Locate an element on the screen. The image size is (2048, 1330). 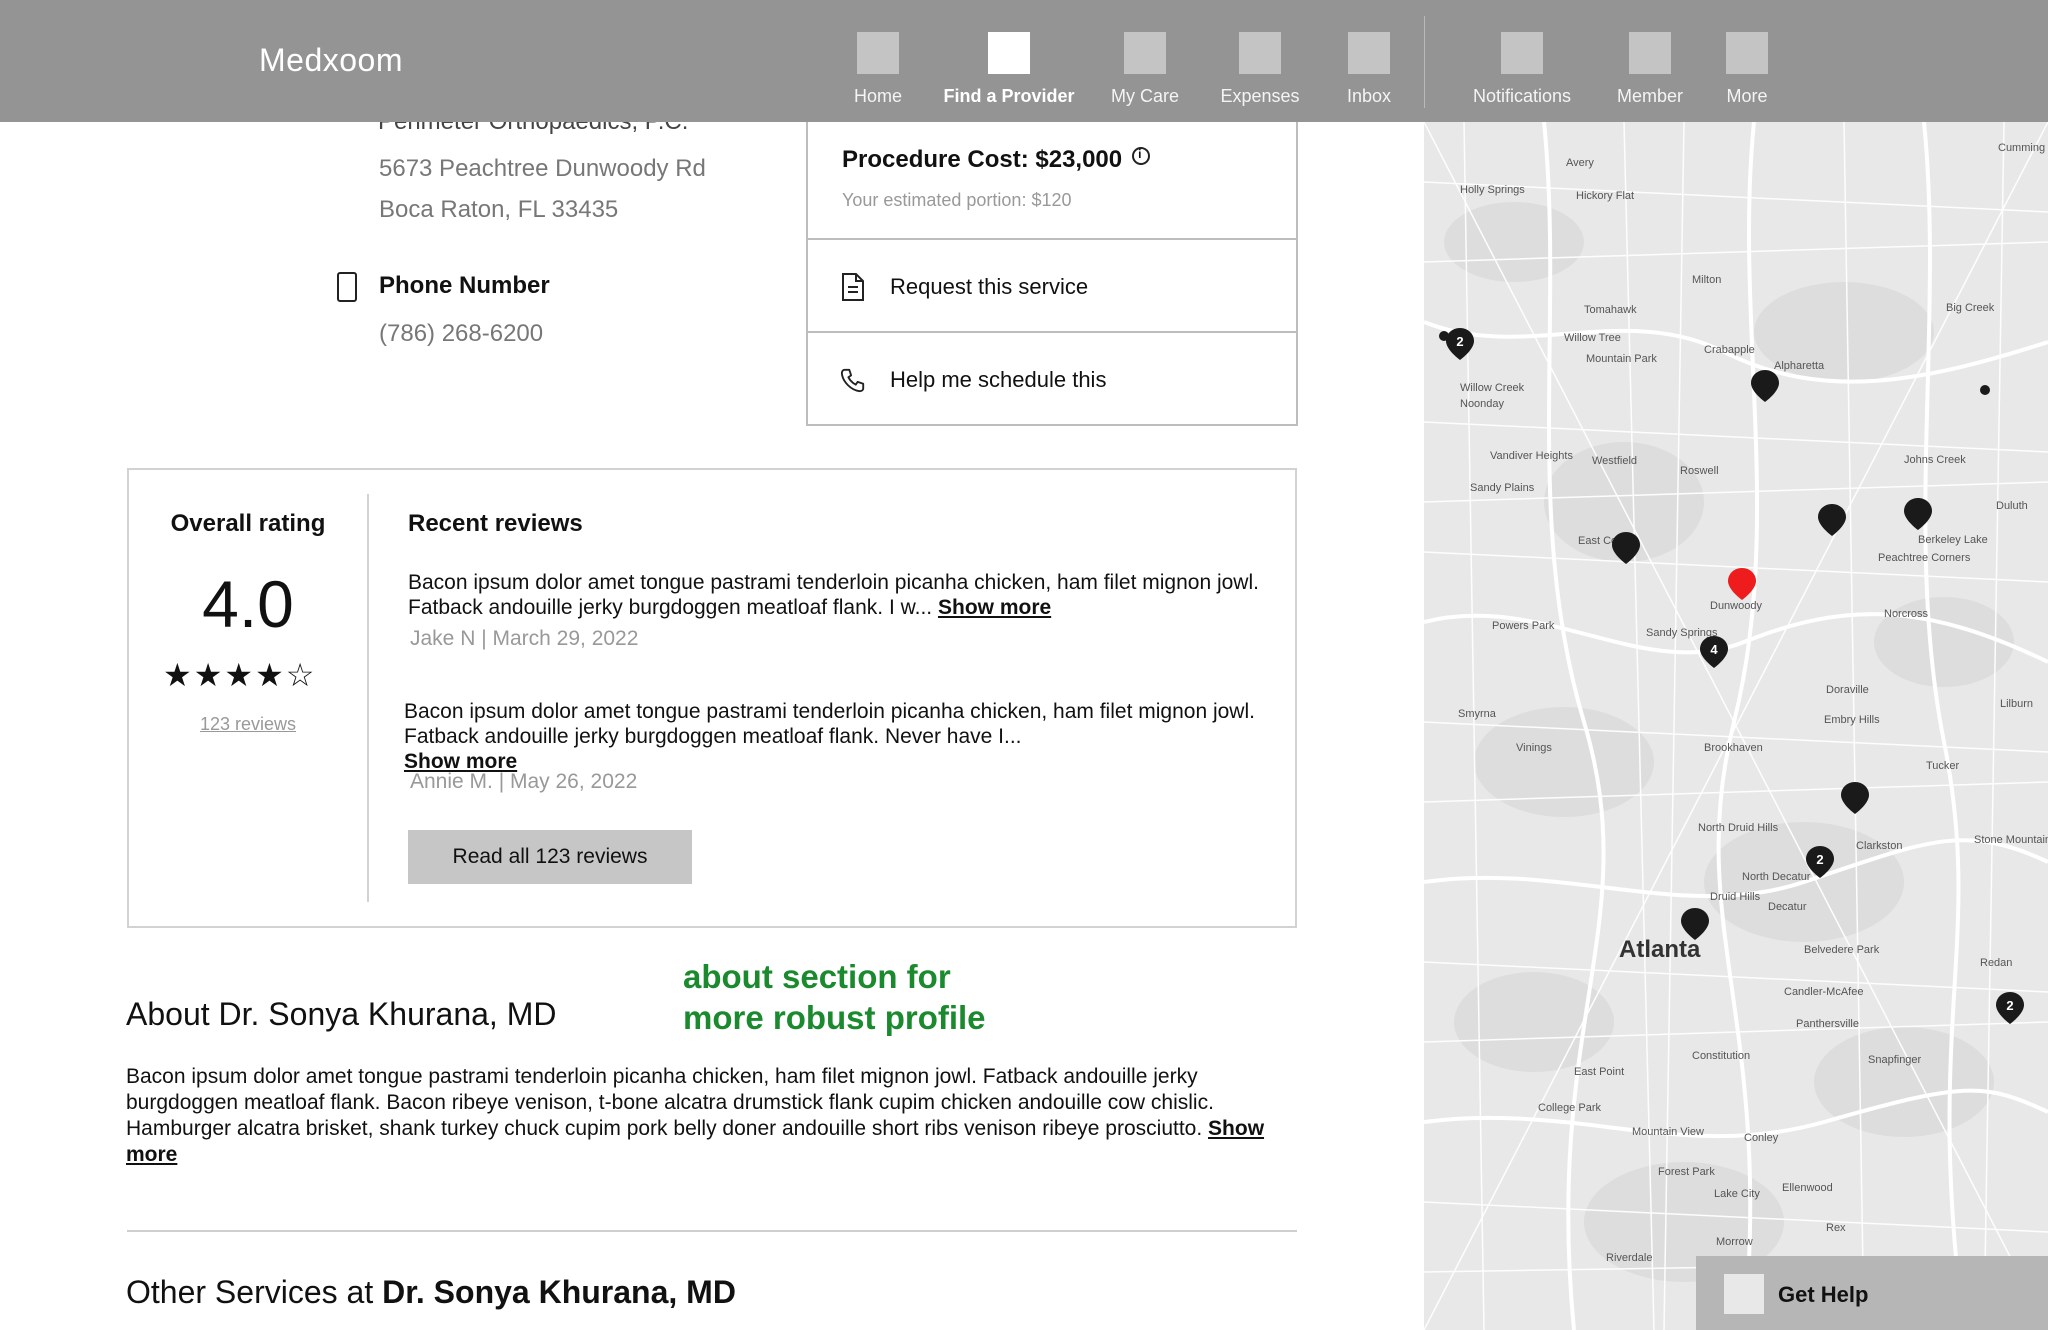
nav-item-find-a-provider: Find a Provider is located at coordinates (1009, 69).